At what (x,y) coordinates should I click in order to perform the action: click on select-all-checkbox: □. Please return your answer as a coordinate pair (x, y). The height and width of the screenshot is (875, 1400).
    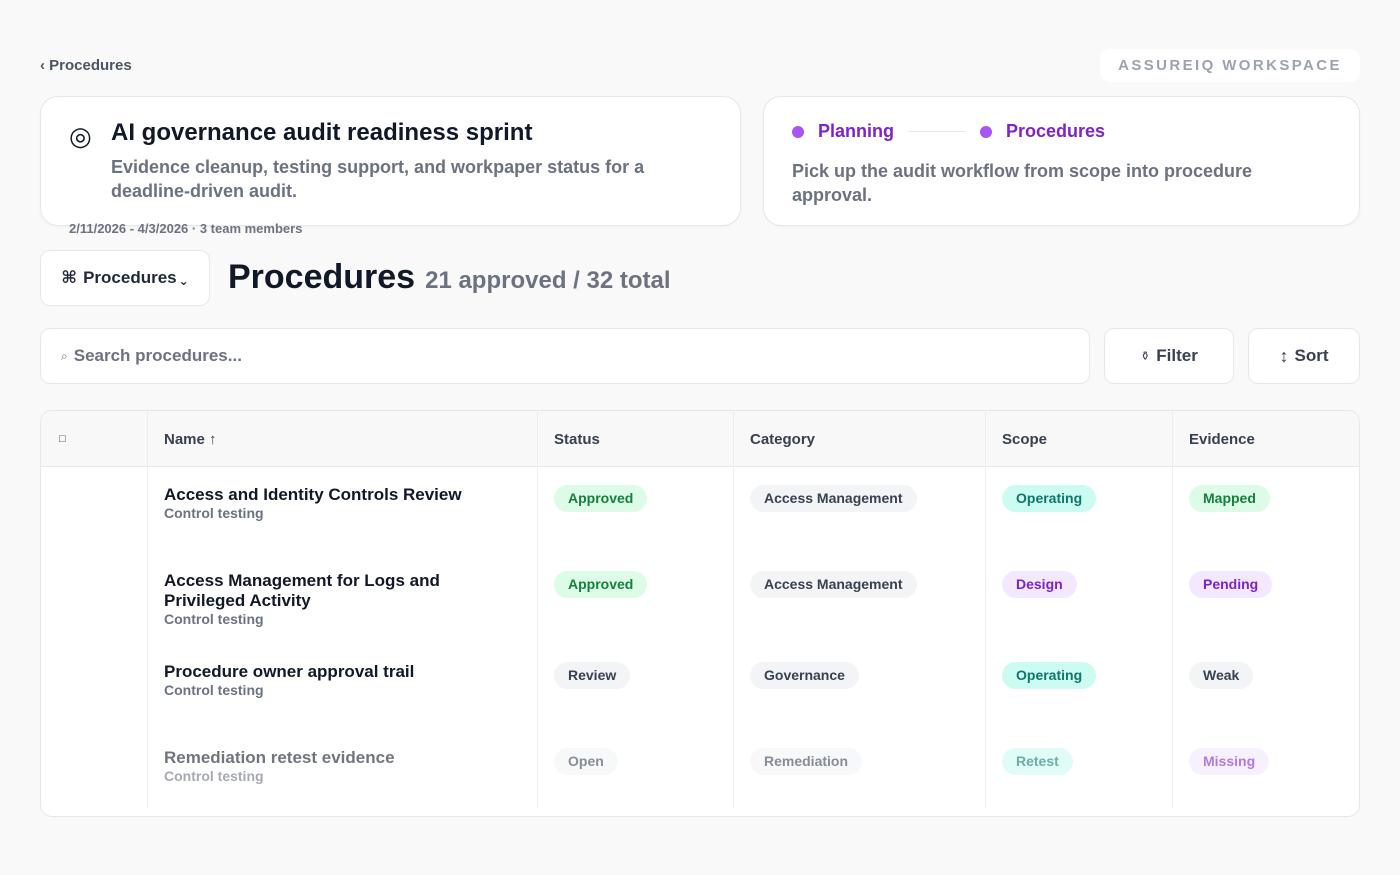
    Looking at the image, I should click on (94, 439).